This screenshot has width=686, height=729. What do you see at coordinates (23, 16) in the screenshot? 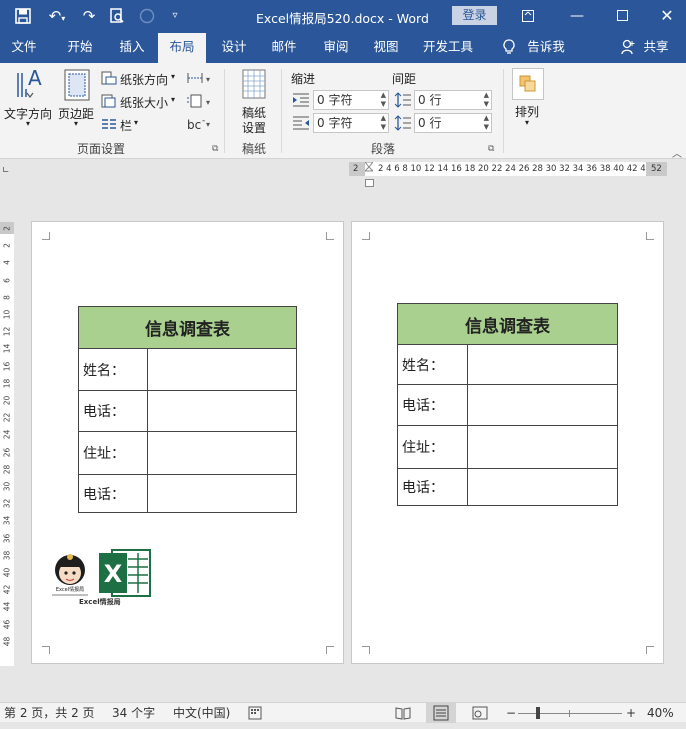
I see `save-icon` at bounding box center [23, 16].